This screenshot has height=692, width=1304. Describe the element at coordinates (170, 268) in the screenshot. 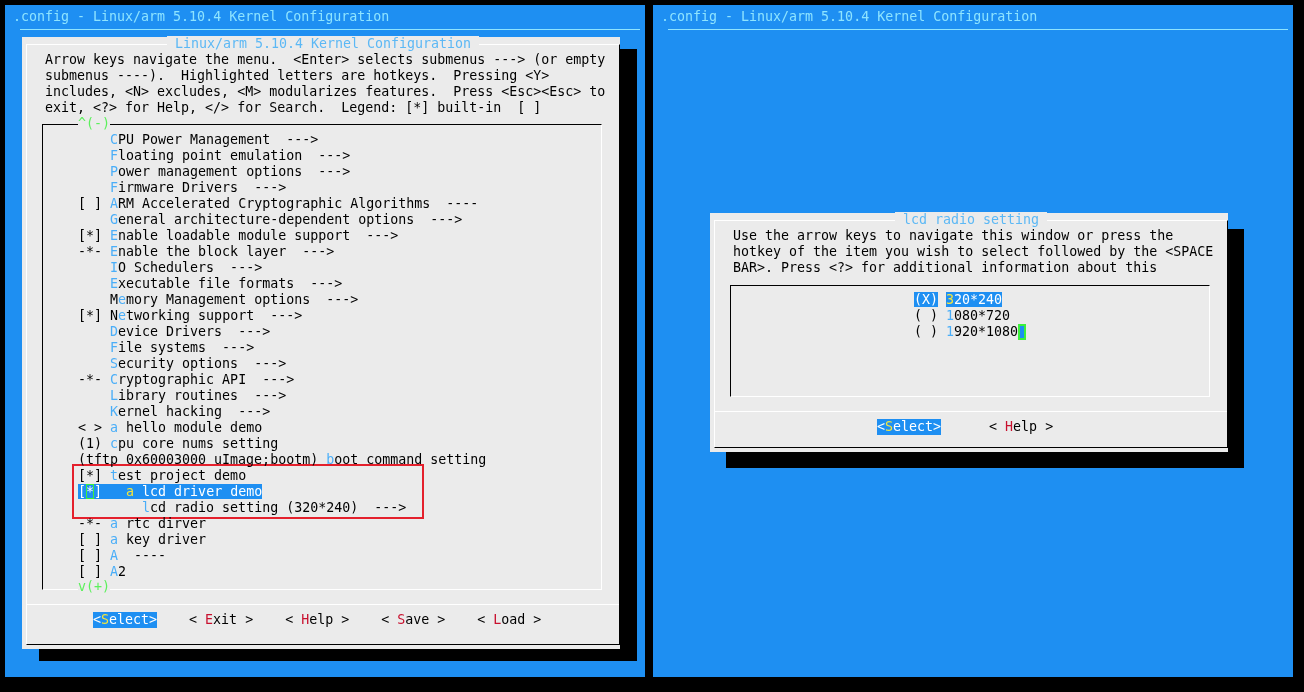

I see `menu-item: IO Schedulers --->` at that location.